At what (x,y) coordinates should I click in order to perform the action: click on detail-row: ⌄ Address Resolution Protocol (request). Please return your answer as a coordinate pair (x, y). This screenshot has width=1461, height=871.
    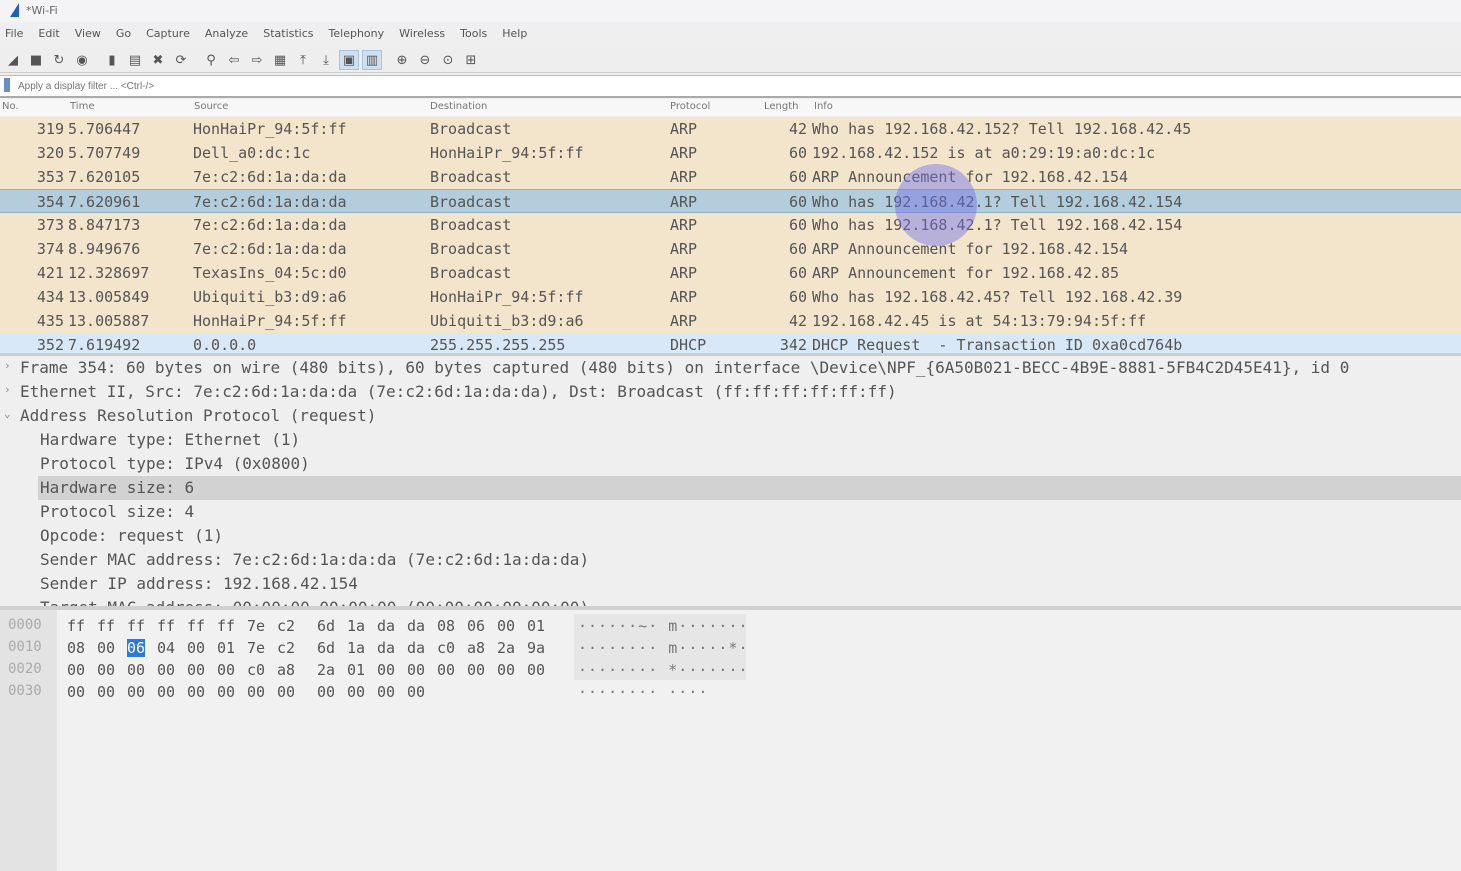
    Looking at the image, I should click on (730, 416).